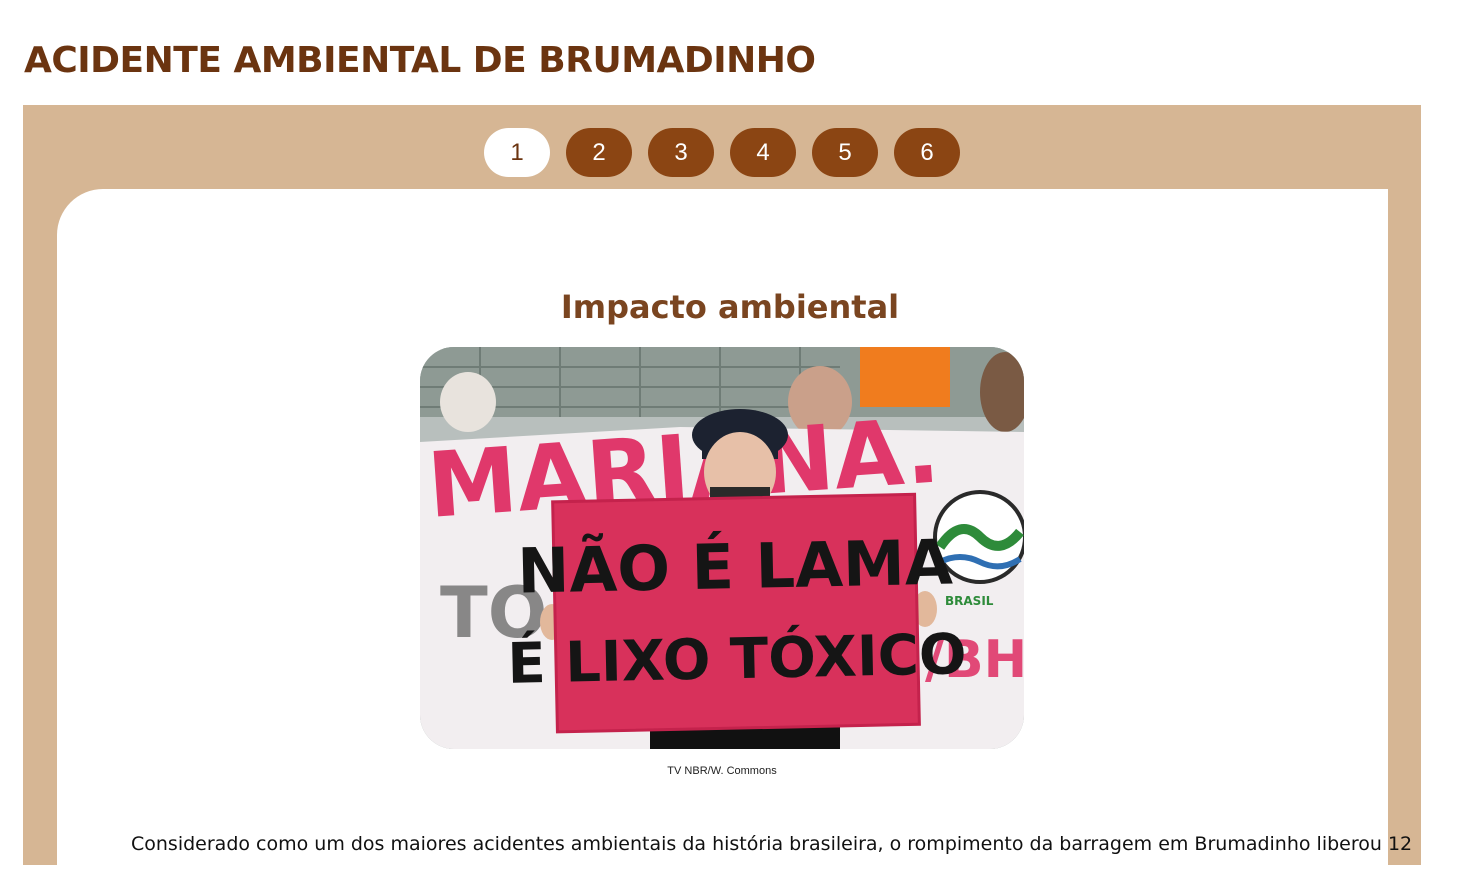  Describe the element at coordinates (599, 152) in the screenshot. I see `page-button-2: 2` at that location.